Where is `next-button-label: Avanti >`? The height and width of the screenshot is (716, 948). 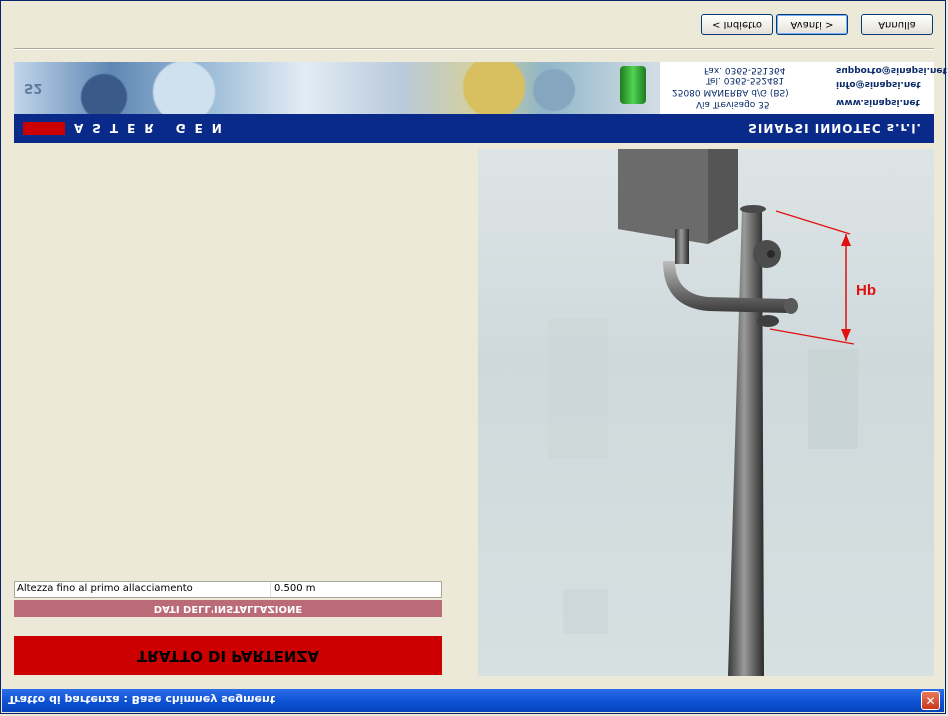
next-button-label: Avanti > is located at coordinates (812, 24).